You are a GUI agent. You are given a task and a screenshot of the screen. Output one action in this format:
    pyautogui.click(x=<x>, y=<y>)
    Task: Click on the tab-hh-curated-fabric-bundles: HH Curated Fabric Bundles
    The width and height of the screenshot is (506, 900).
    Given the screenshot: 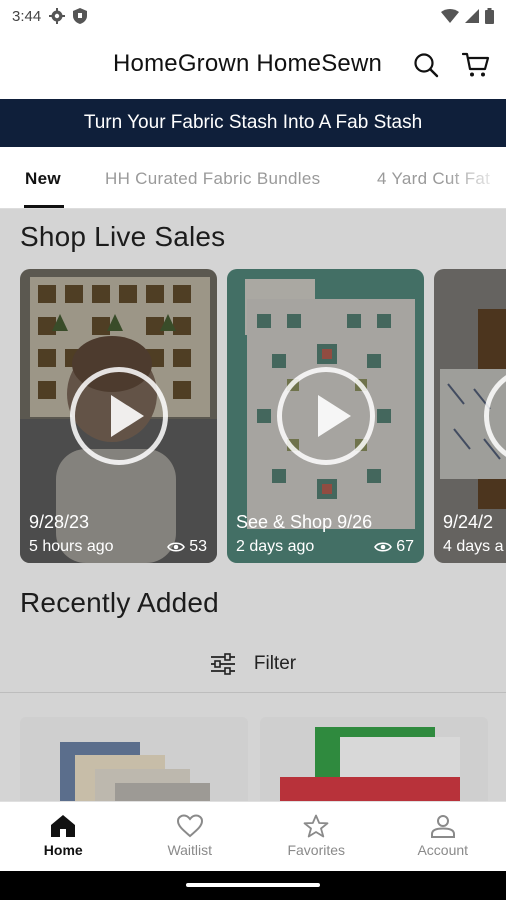 What is the action you would take?
    pyautogui.click(x=212, y=179)
    